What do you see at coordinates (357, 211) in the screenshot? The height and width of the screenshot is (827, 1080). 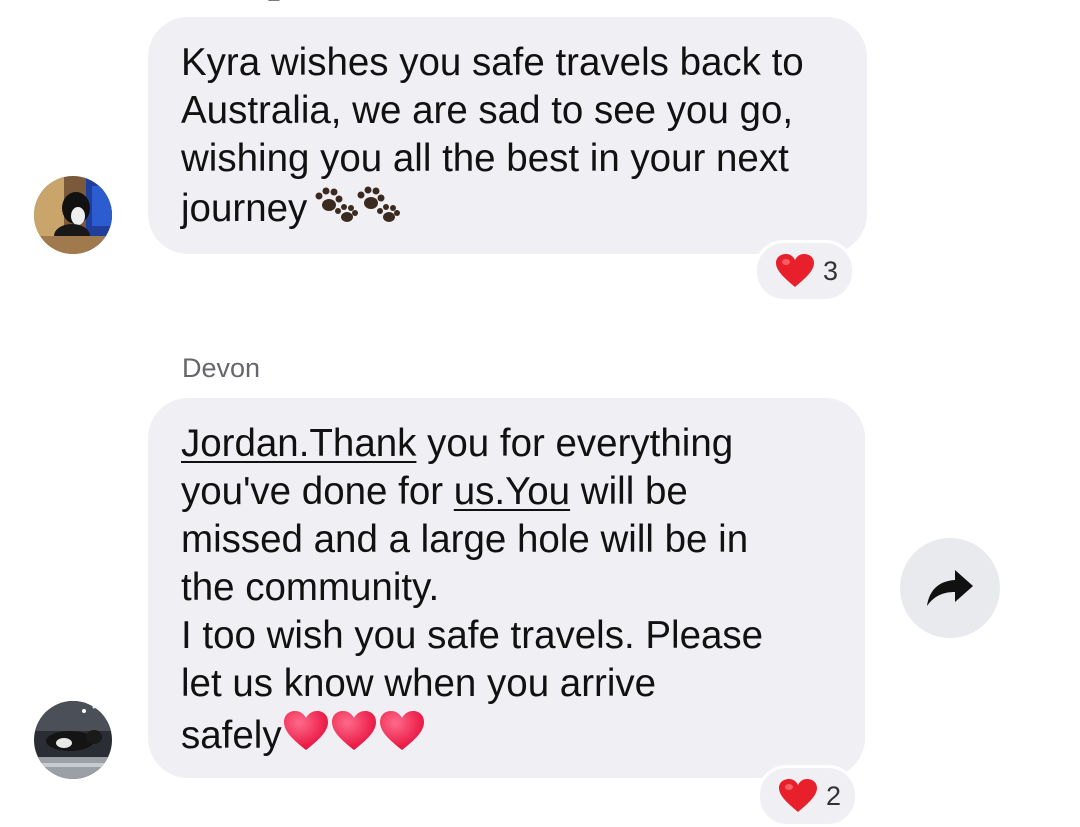 I see `paw-prints-icon` at bounding box center [357, 211].